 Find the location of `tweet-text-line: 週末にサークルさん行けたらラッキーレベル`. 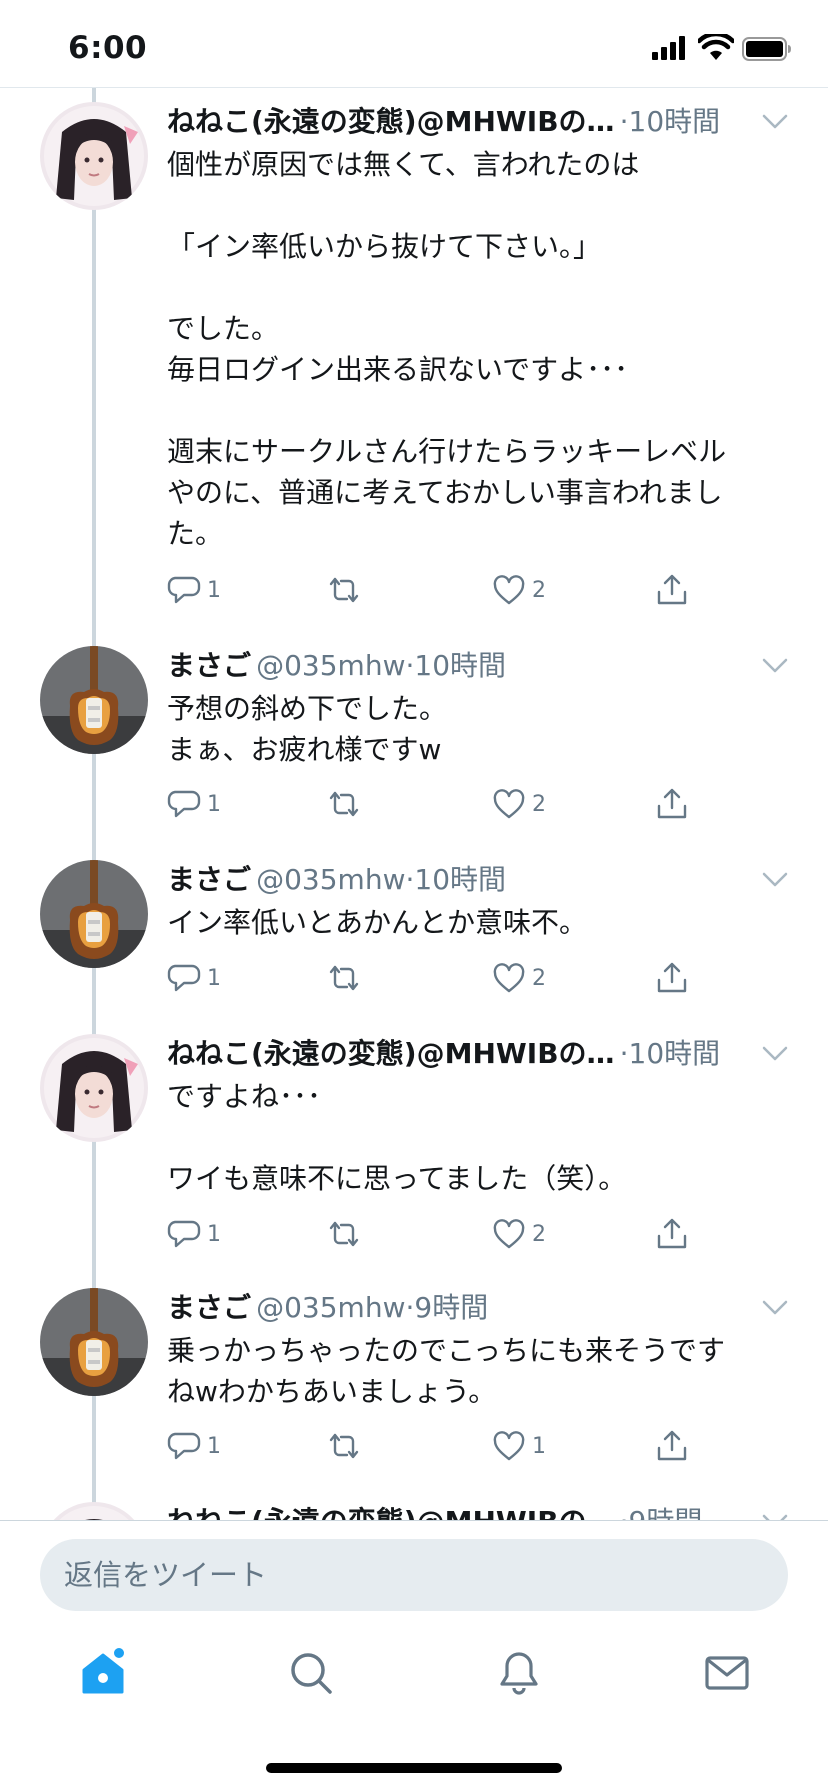

tweet-text-line: 週末にサークルさん行けたらラッキーレベル is located at coordinates (447, 451).